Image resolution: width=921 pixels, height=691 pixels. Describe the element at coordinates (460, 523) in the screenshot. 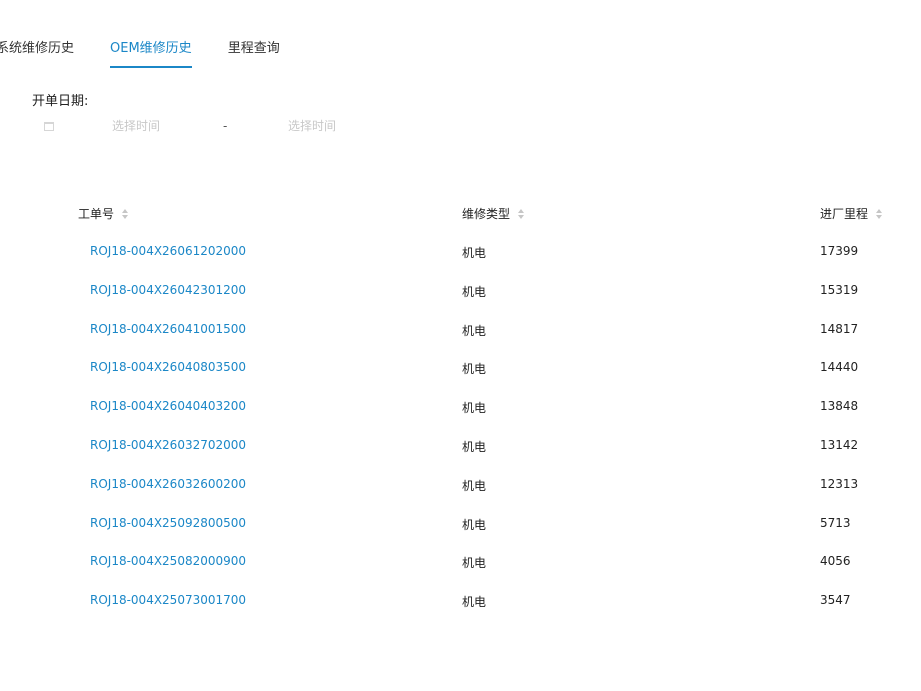

I see `table-row: ROJ18-004X25092800500 机电 5713` at that location.